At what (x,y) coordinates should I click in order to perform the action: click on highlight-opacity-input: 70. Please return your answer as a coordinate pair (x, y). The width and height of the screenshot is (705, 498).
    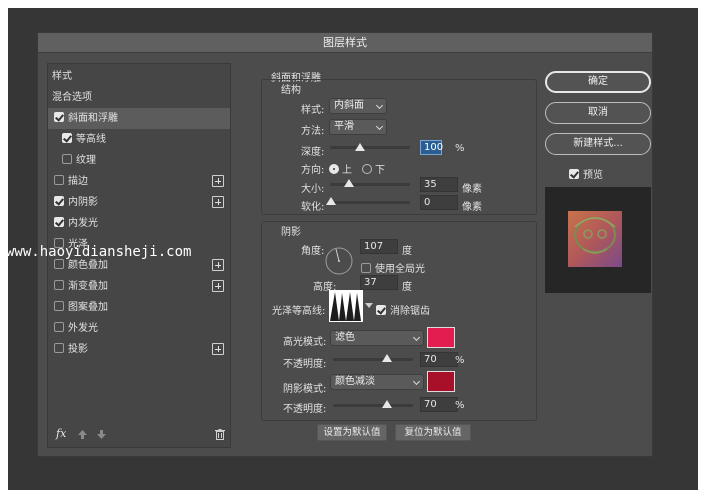
    Looking at the image, I should click on (439, 359).